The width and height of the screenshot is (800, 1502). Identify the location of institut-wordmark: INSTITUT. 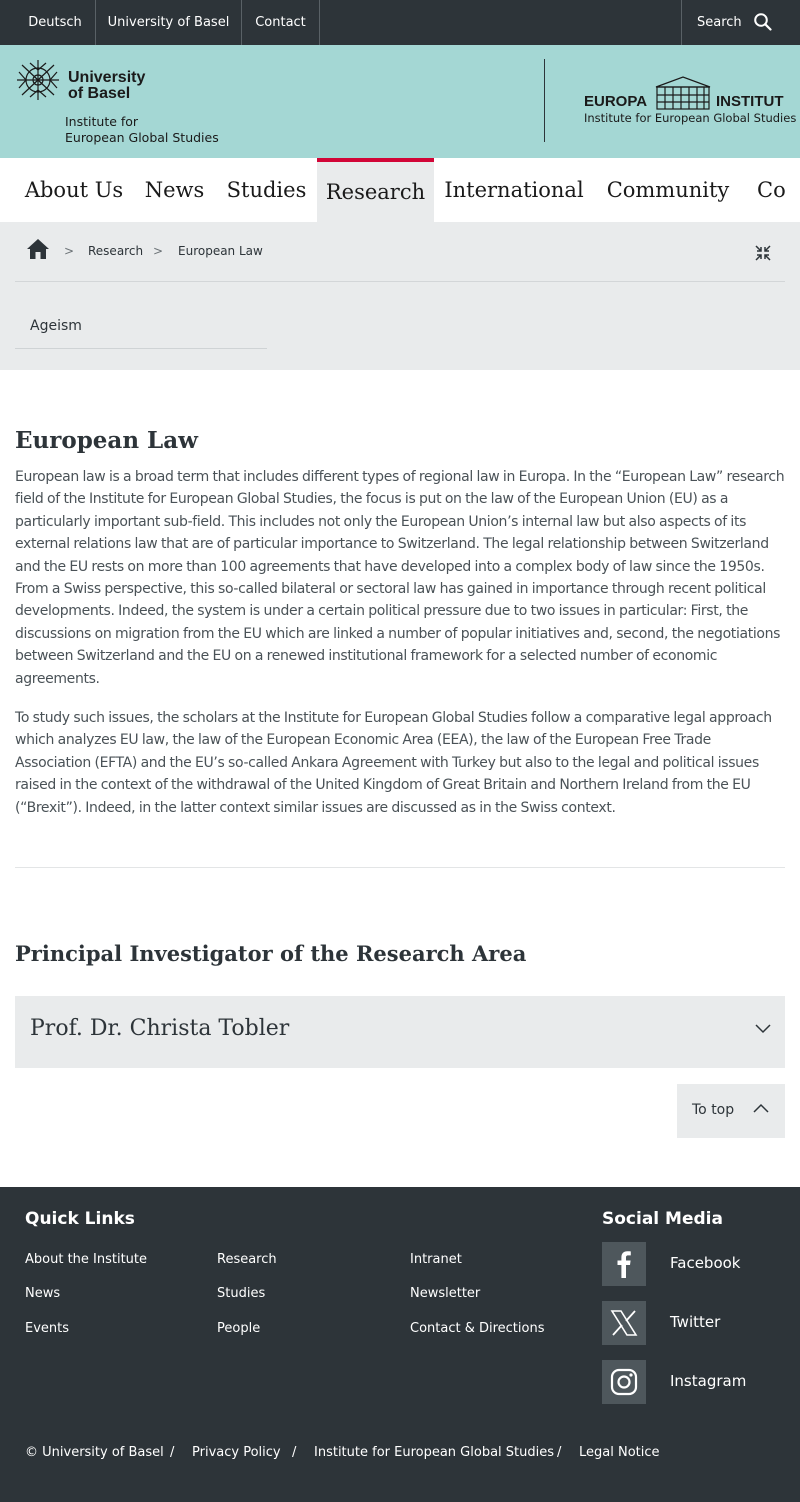
(750, 101).